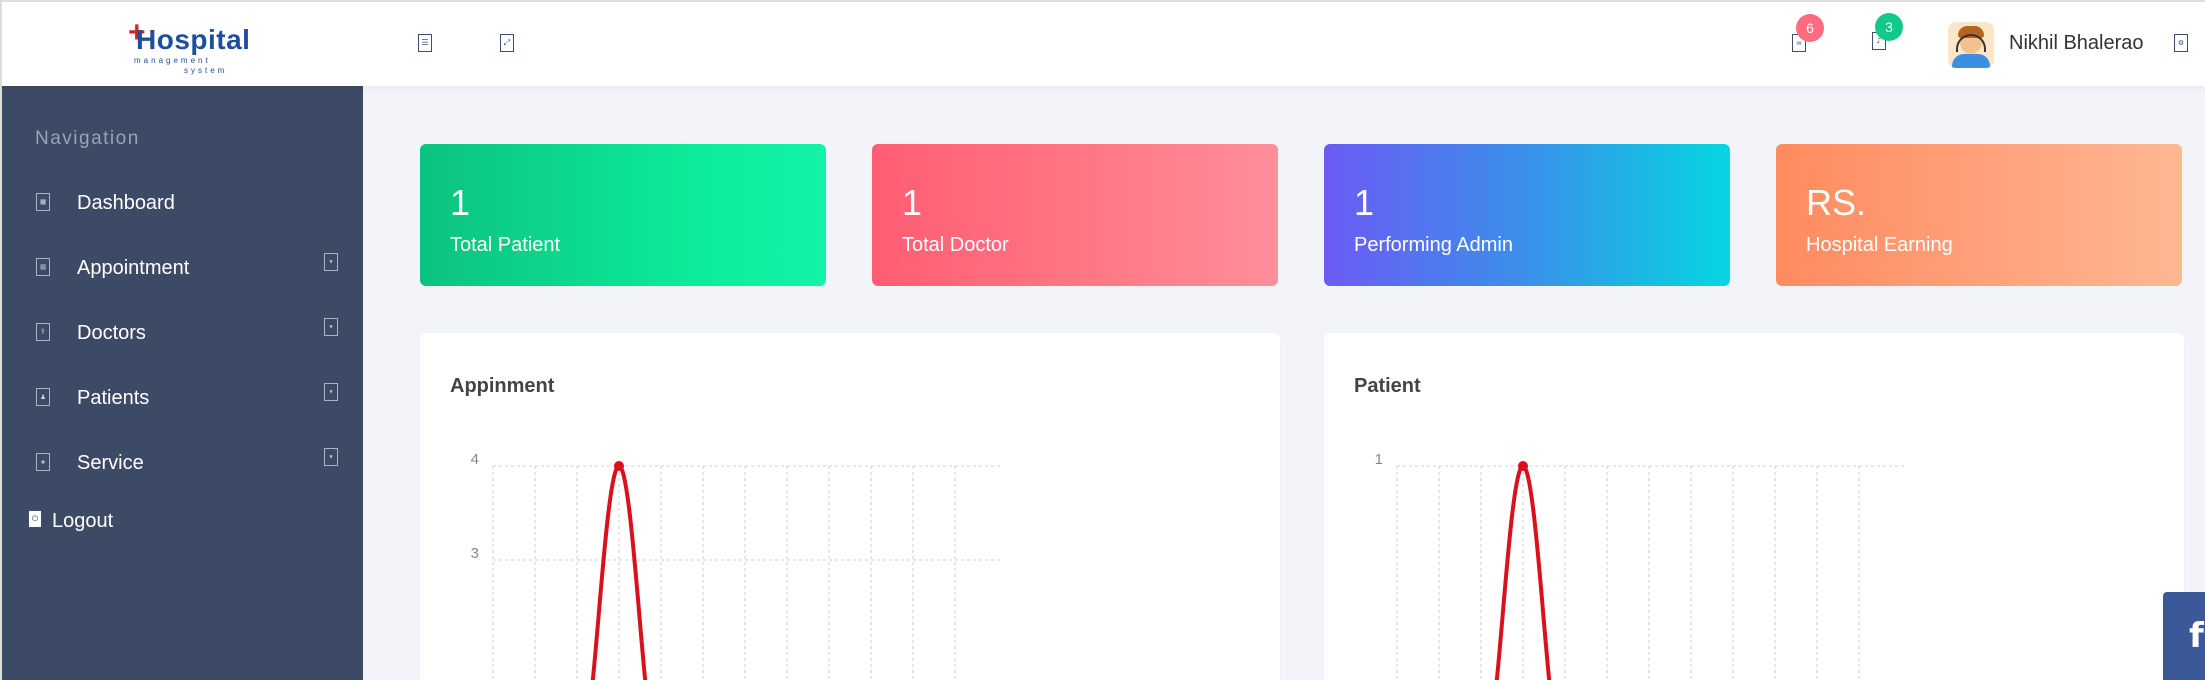  Describe the element at coordinates (1879, 245) in the screenshot. I see `stat-label: Hospital Earning` at that location.